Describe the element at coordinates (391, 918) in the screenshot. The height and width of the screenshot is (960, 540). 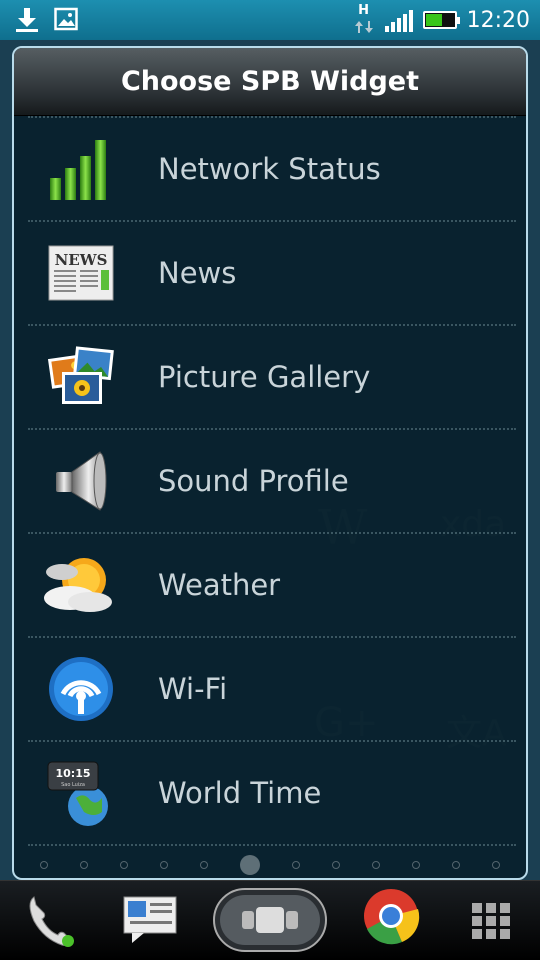
I see `chrome-icon` at that location.